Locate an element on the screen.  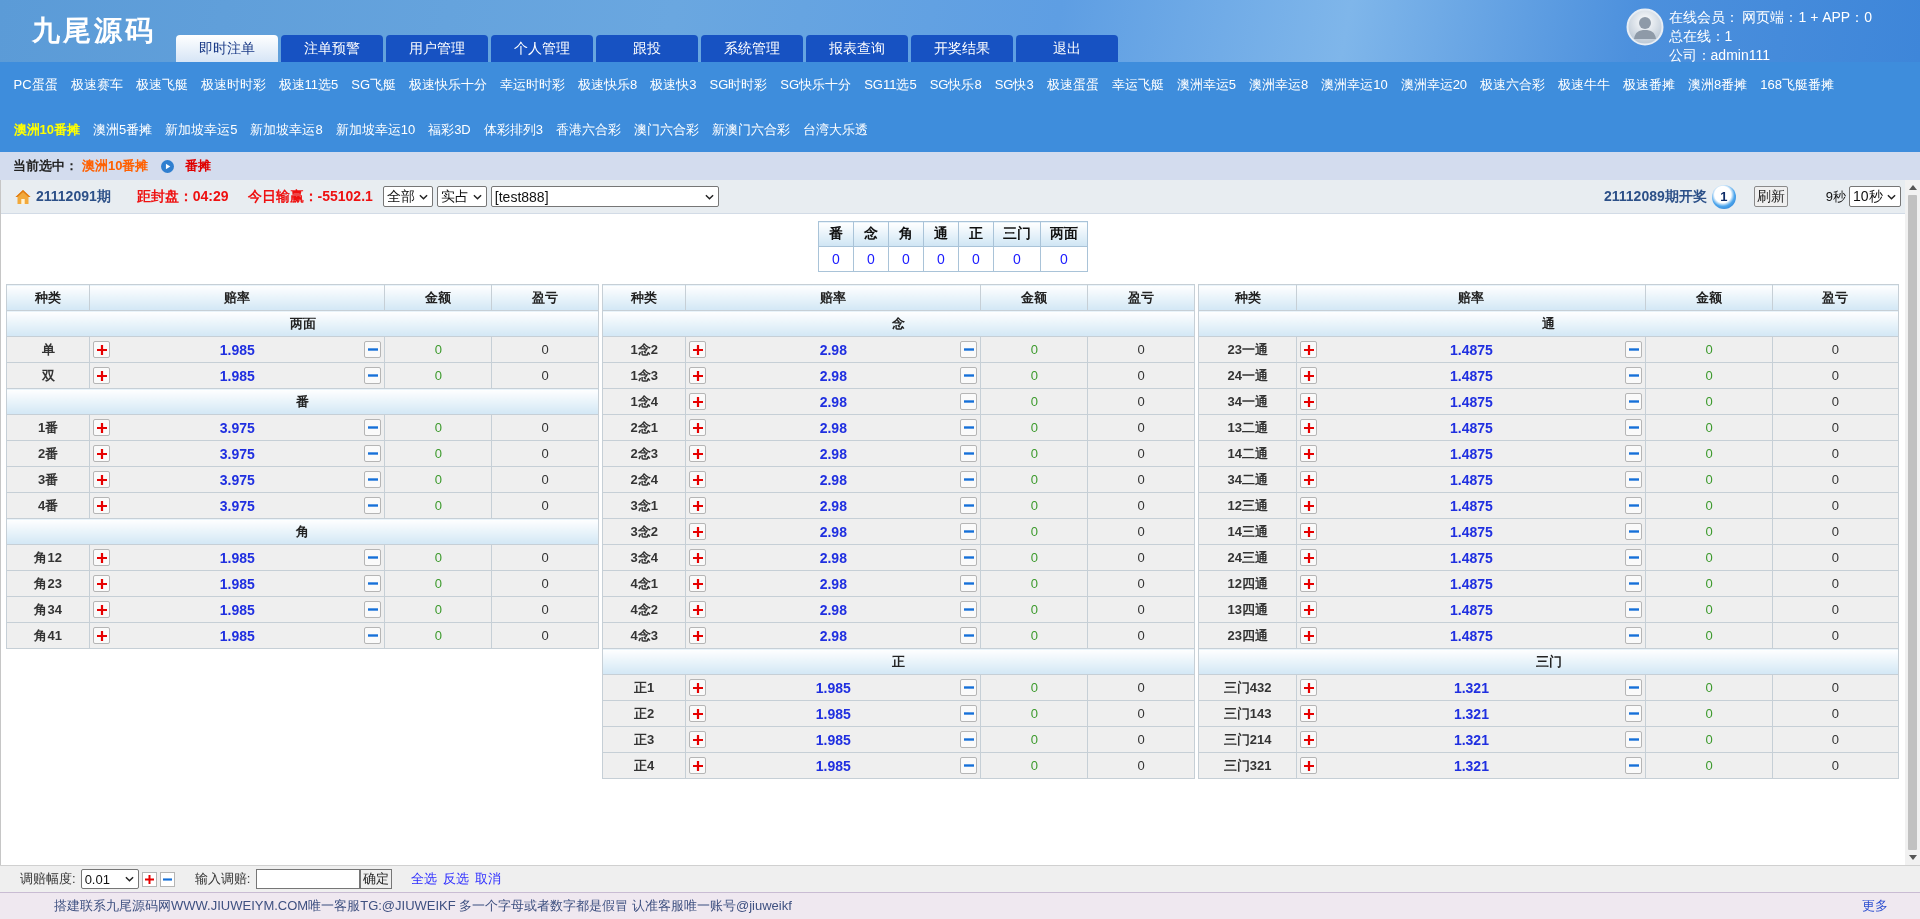
game-link: 新加坡幸运8 is located at coordinates (286, 129).